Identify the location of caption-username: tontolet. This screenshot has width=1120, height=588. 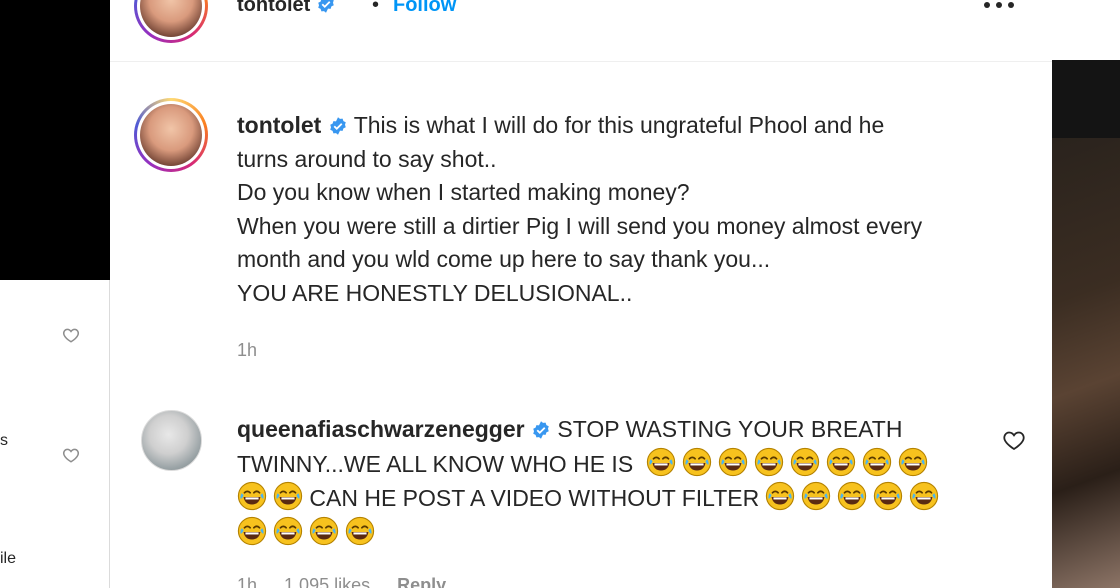
(279, 125).